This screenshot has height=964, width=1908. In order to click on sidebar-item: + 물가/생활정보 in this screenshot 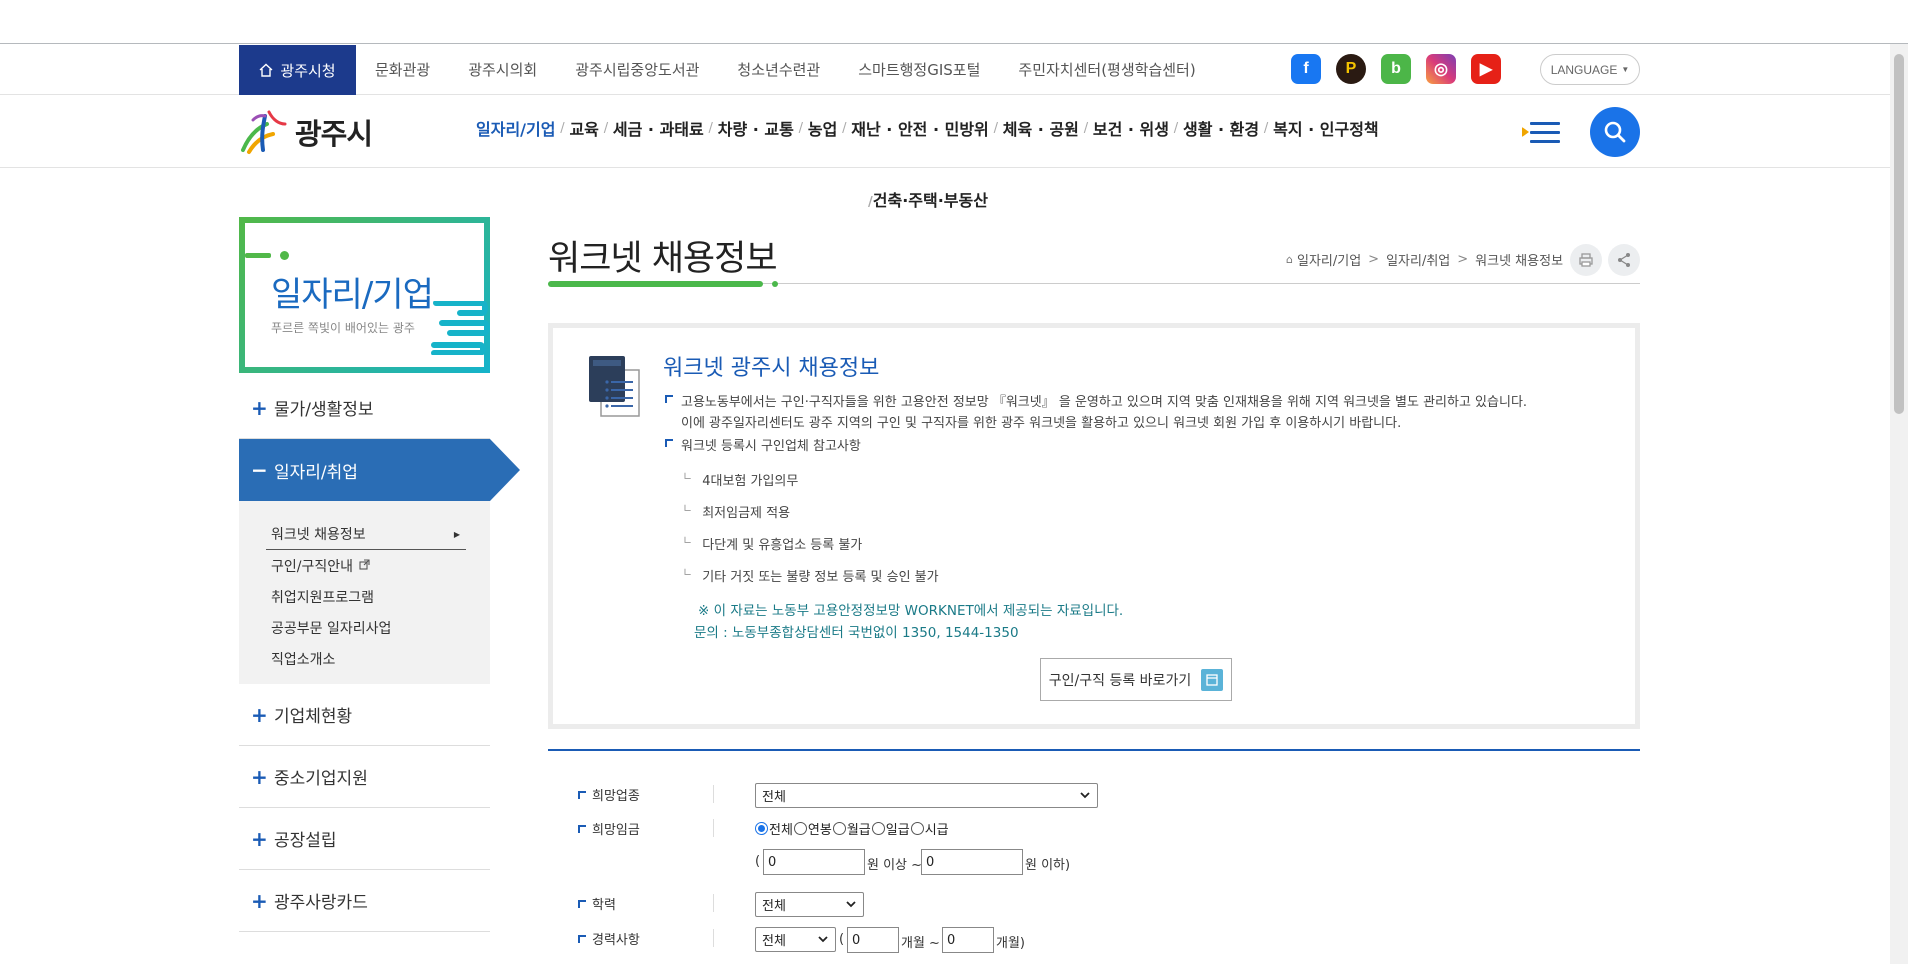, I will do `click(364, 408)`.